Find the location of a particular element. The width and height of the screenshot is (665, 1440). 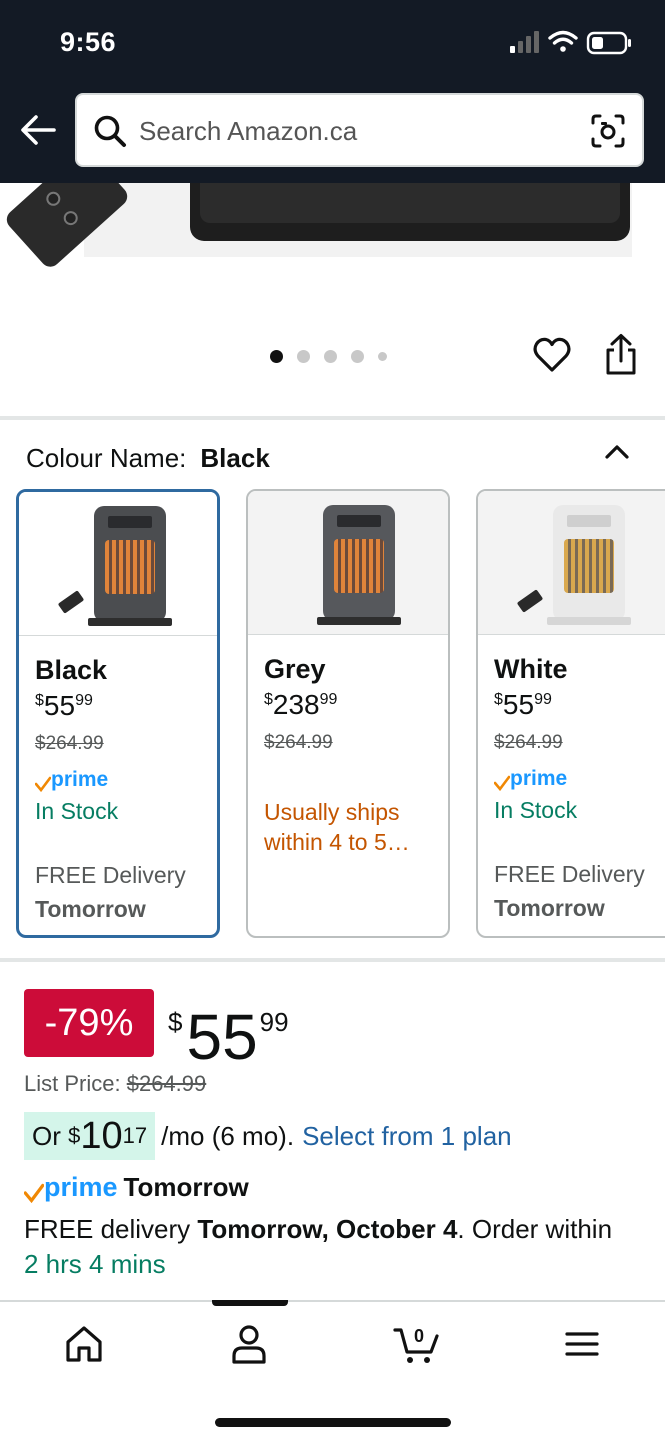

account-icon is located at coordinates (249, 1344).